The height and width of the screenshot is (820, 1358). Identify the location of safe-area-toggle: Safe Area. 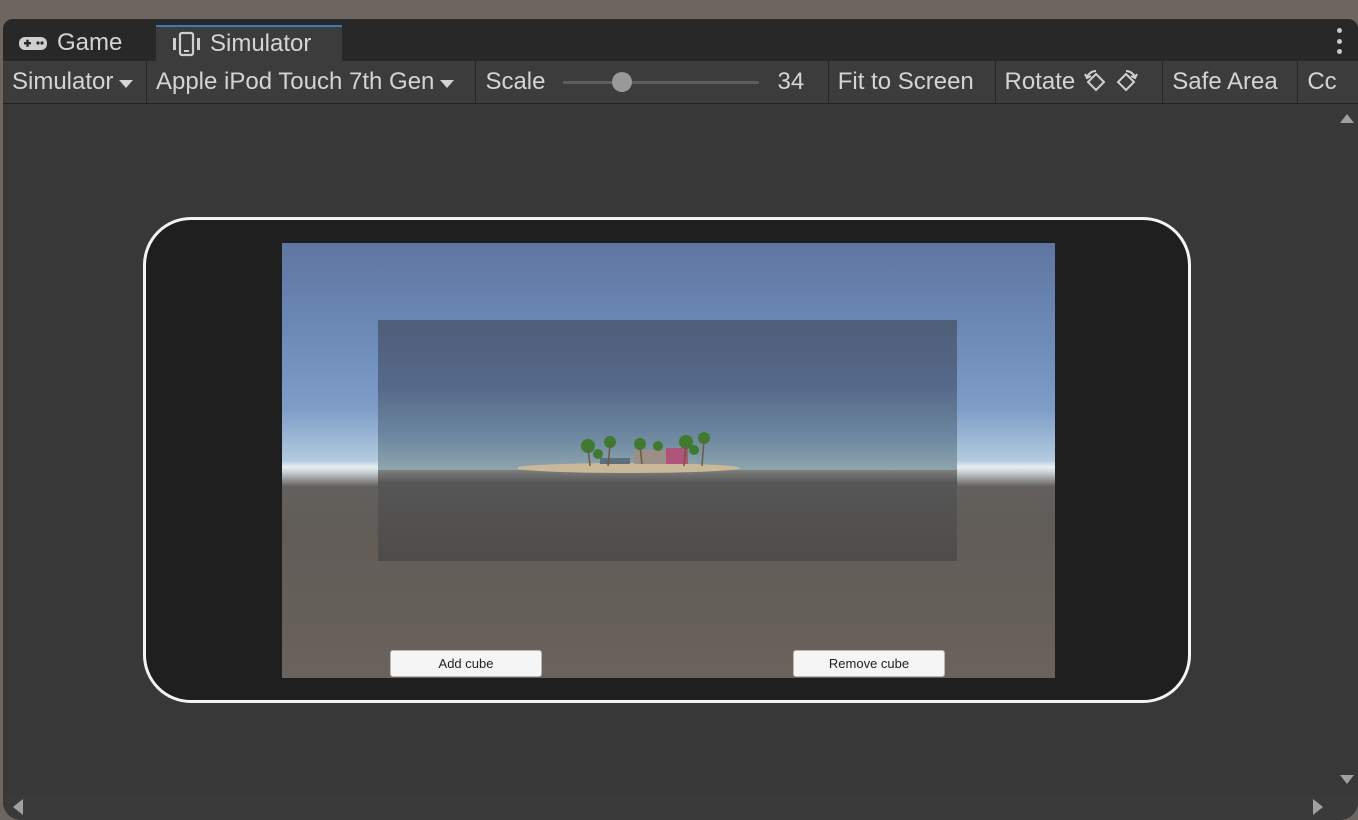
(1231, 82).